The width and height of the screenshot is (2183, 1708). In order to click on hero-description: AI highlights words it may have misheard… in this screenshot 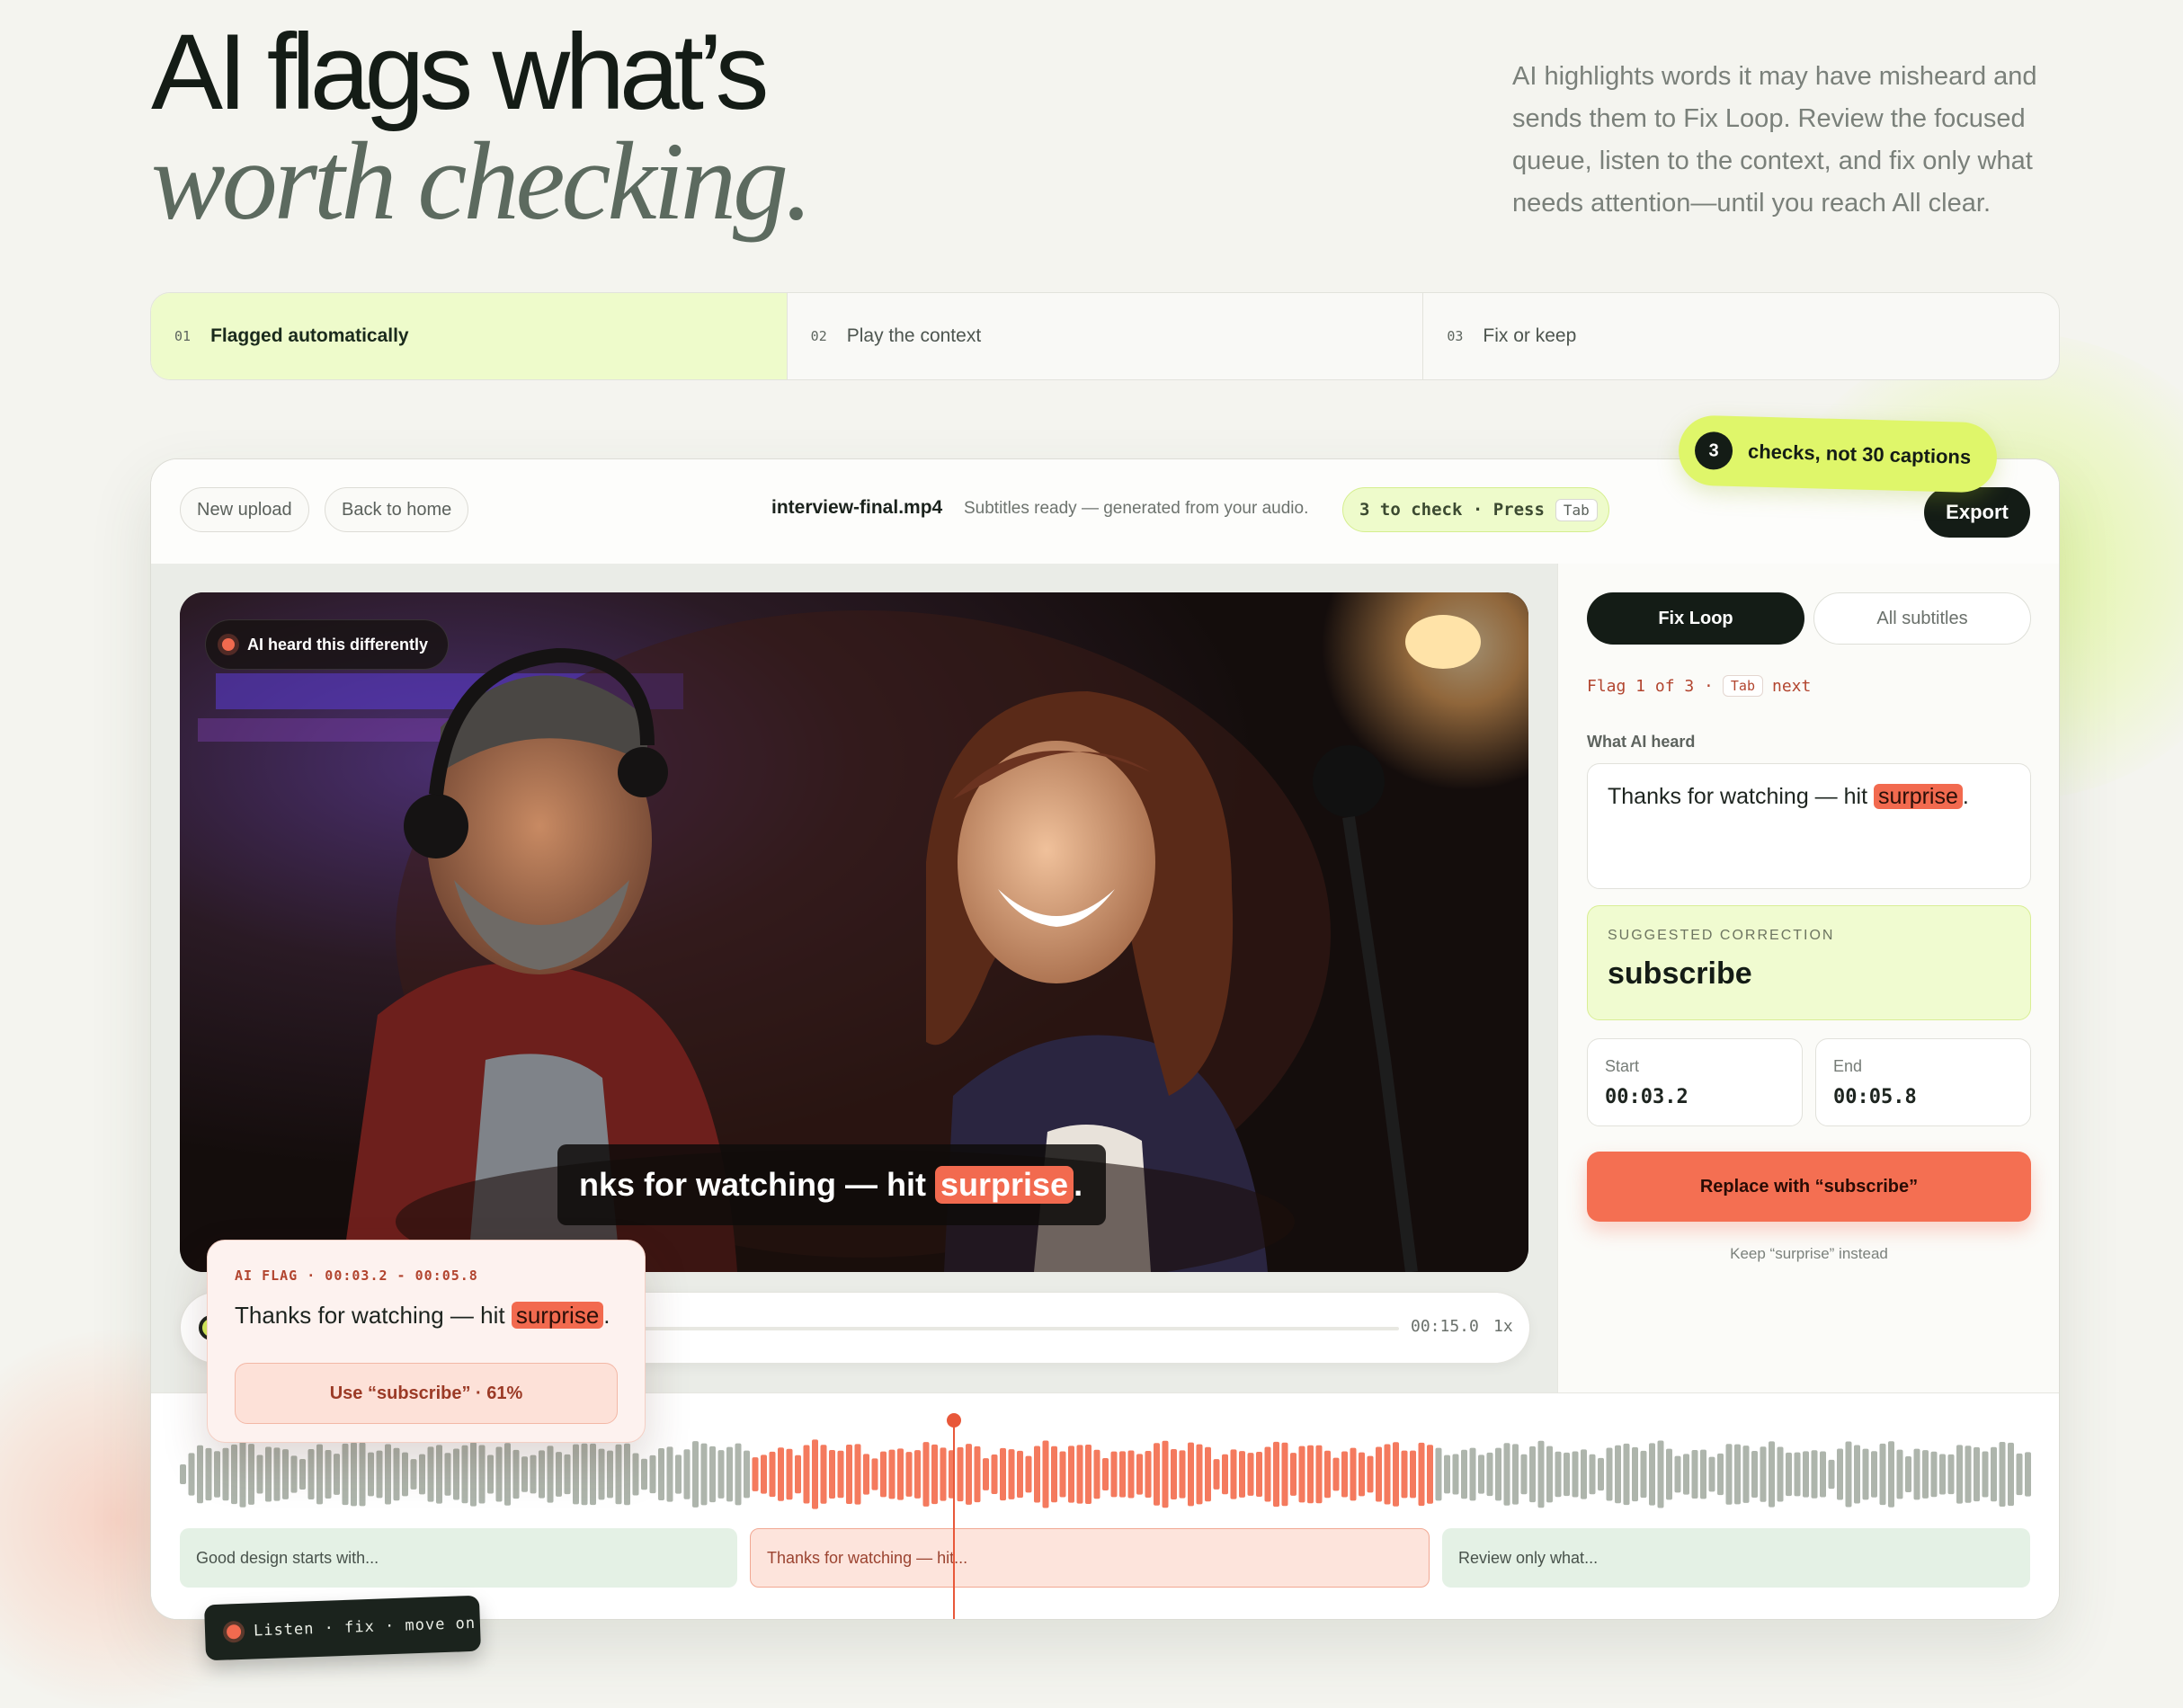, I will do `click(1774, 140)`.